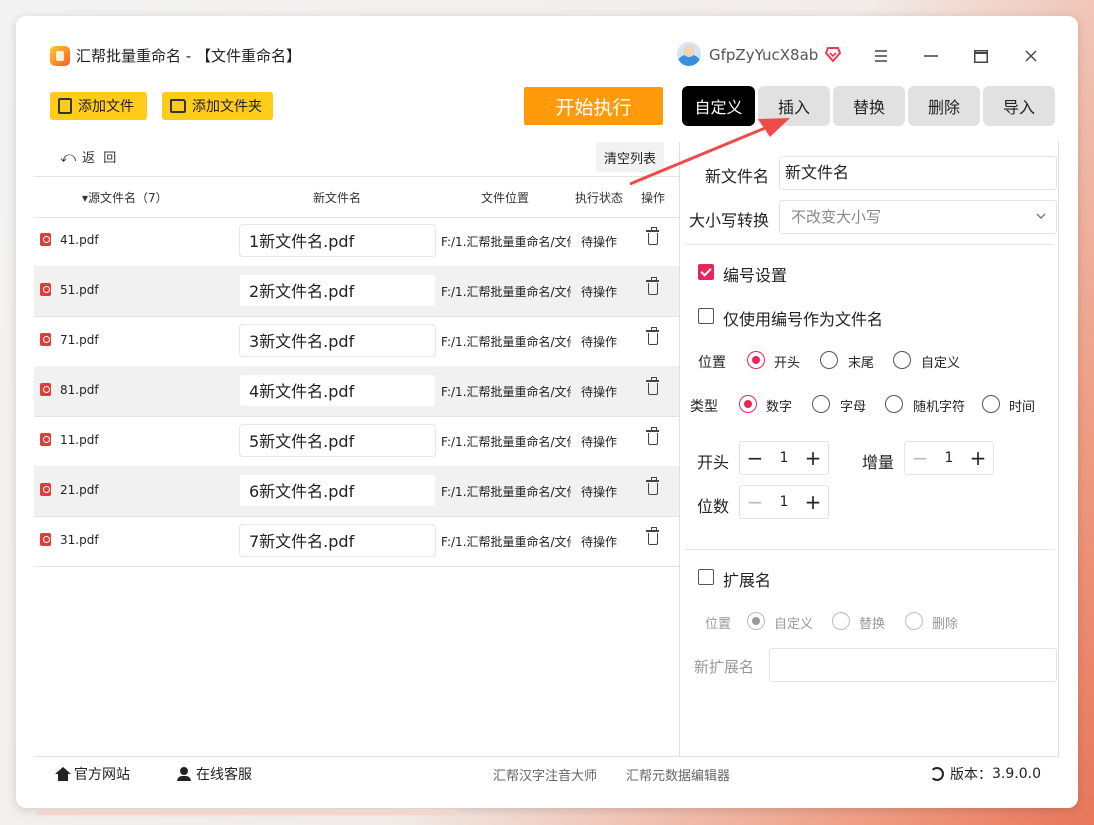  I want to click on ext-radio-custom, so click(756, 621).